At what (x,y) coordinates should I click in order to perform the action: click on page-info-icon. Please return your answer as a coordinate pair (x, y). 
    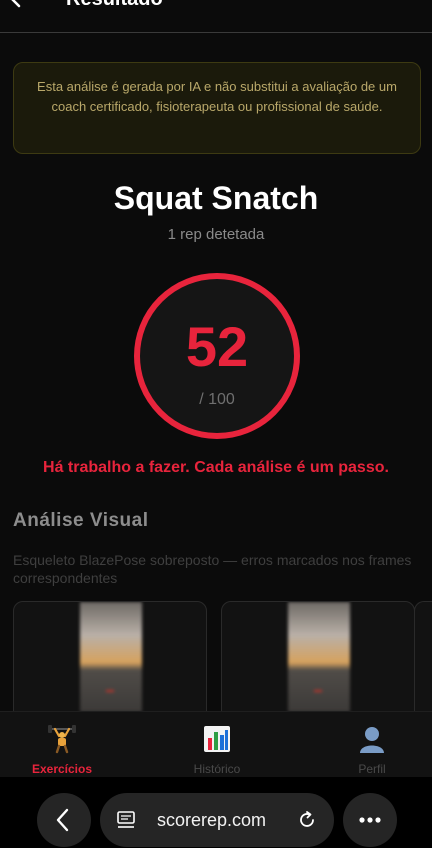
    Looking at the image, I should click on (126, 820).